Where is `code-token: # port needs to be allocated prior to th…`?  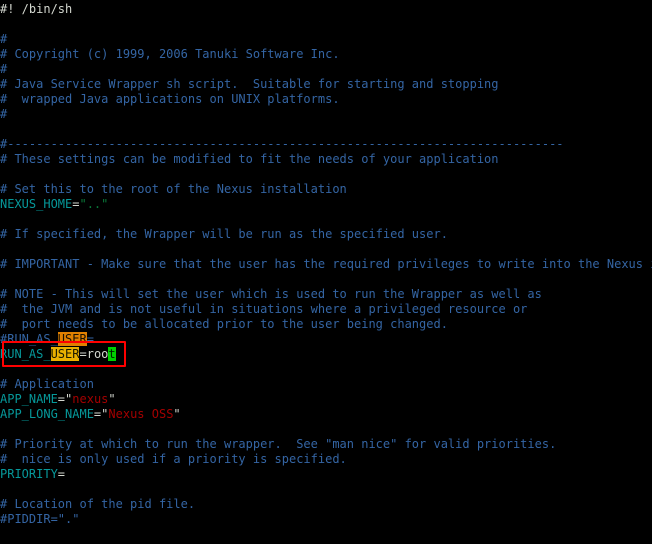 code-token: # port needs to be allocated prior to th… is located at coordinates (224, 324).